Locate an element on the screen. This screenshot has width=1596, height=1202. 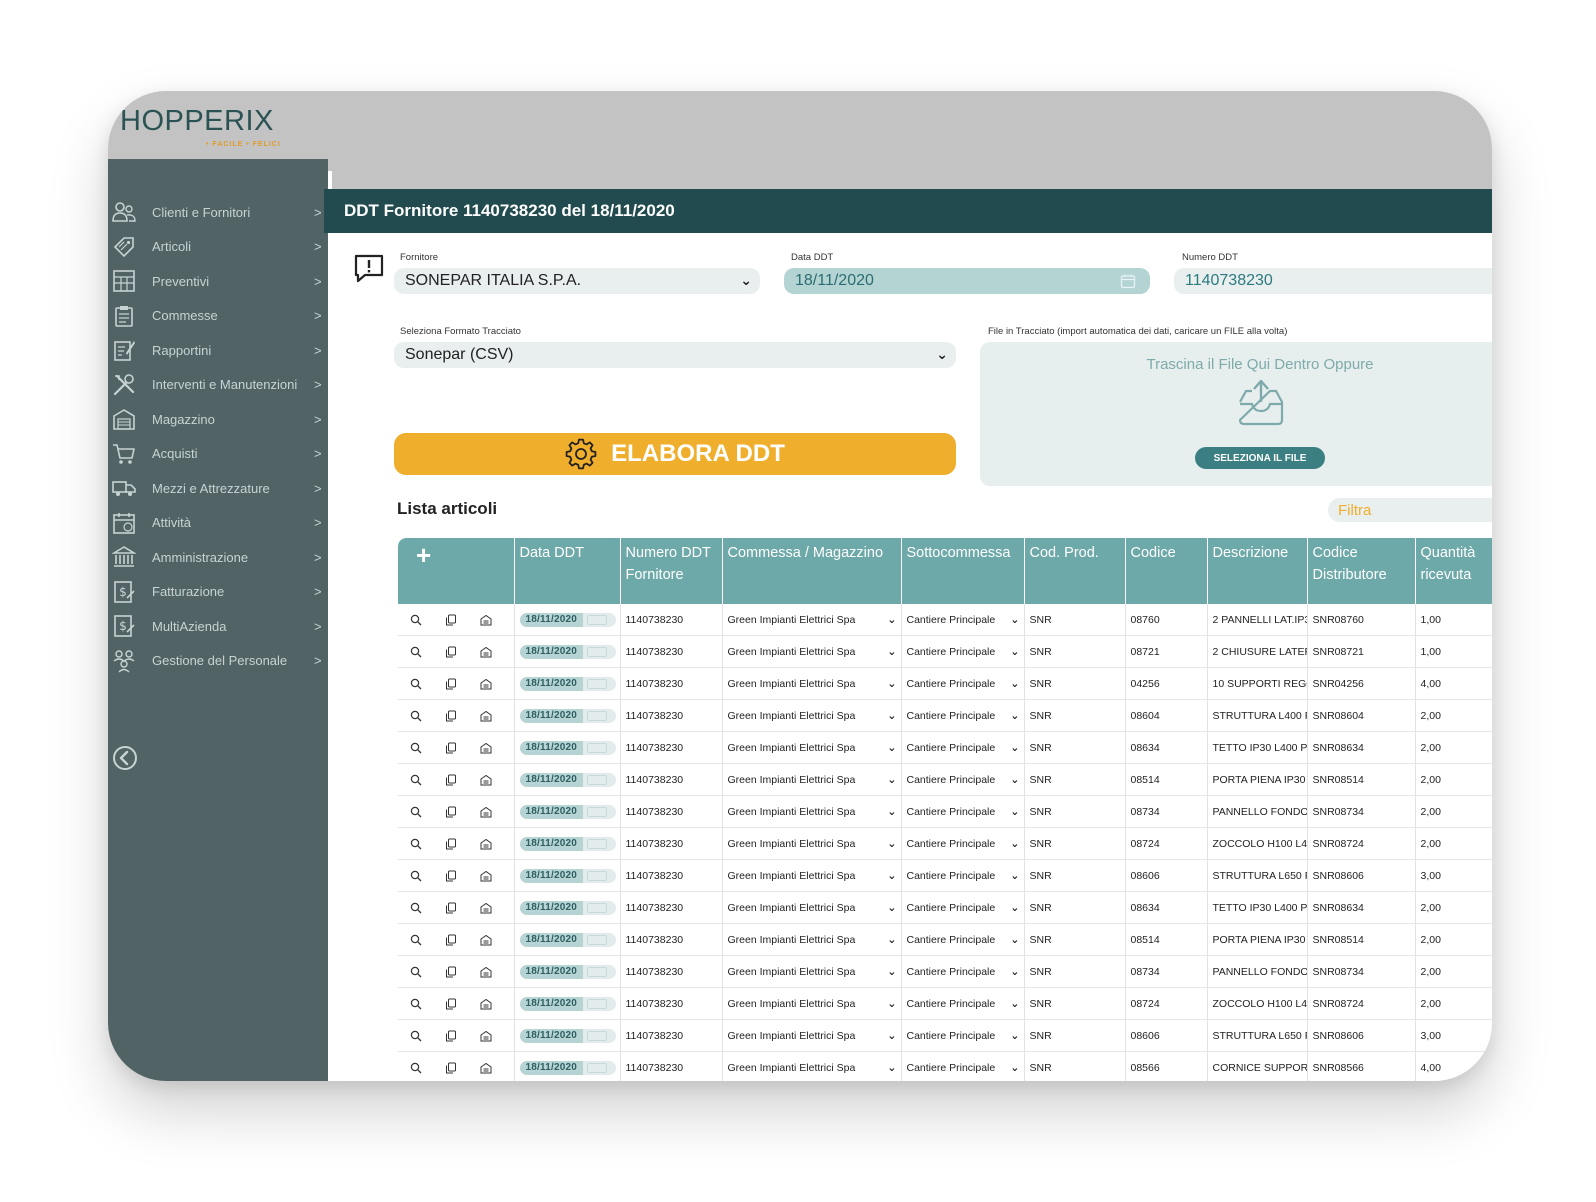
sidebar-item: Amministrazione > is located at coordinates (218, 557).